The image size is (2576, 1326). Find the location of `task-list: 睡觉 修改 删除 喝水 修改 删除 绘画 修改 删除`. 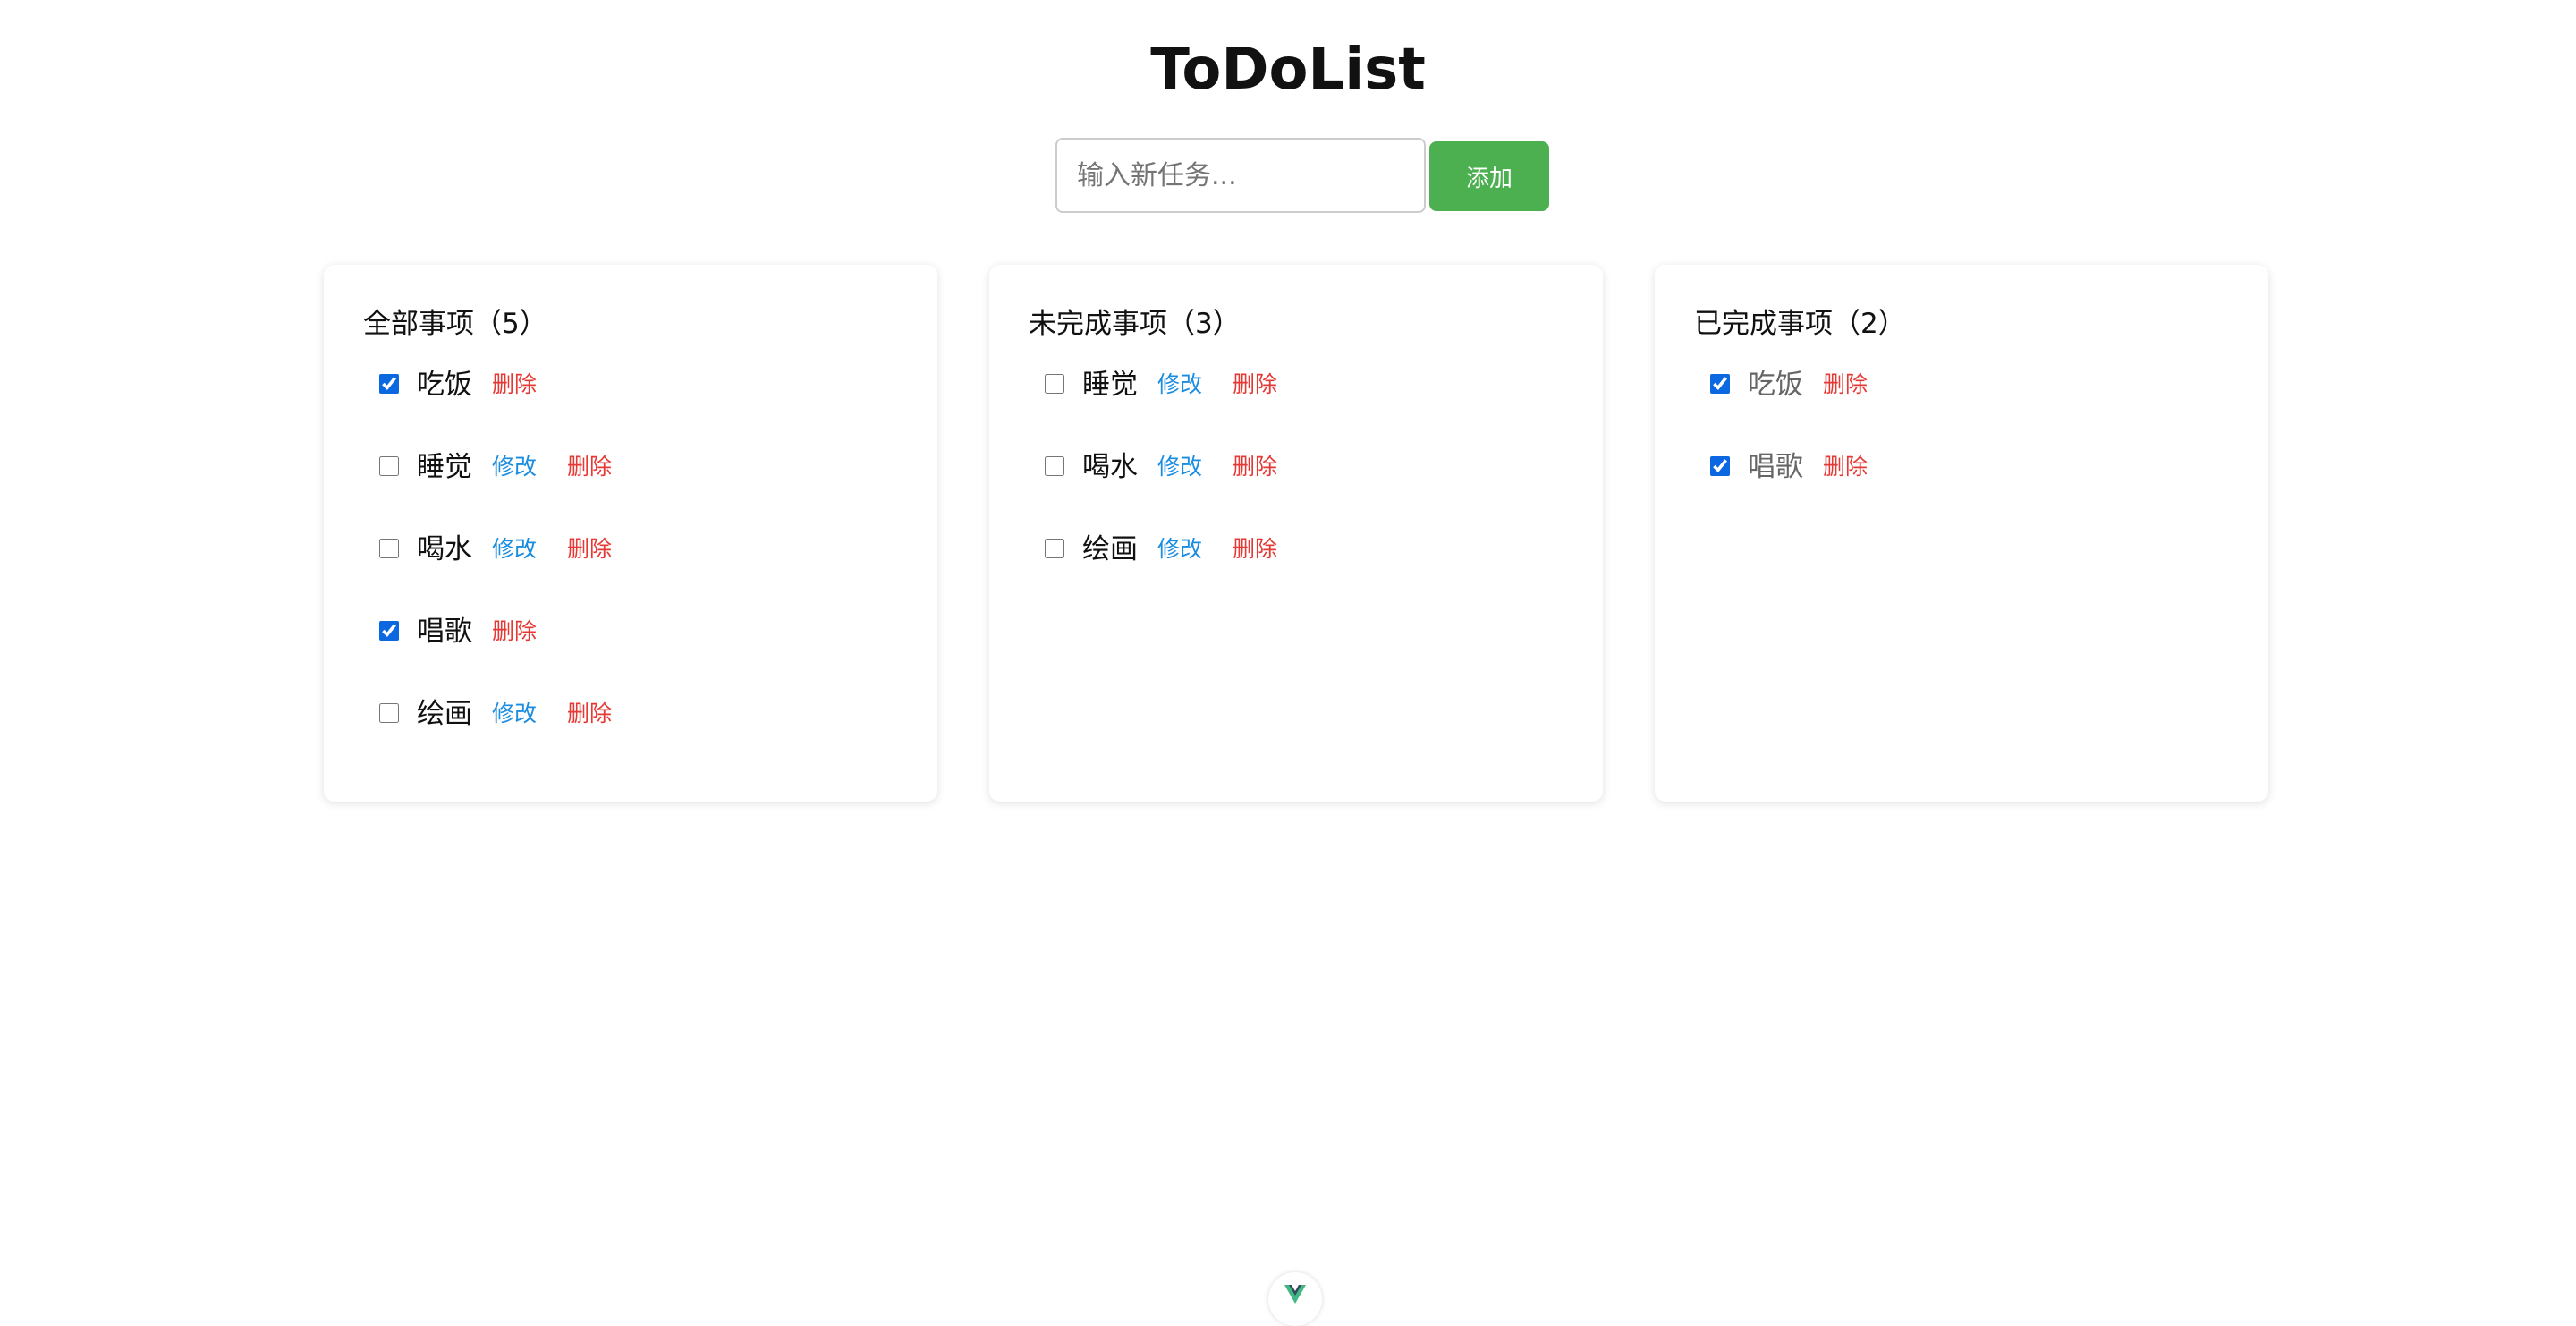

task-list: 睡觉 修改 删除 喝水 修改 删除 绘画 修改 删除 is located at coordinates (1161, 491).